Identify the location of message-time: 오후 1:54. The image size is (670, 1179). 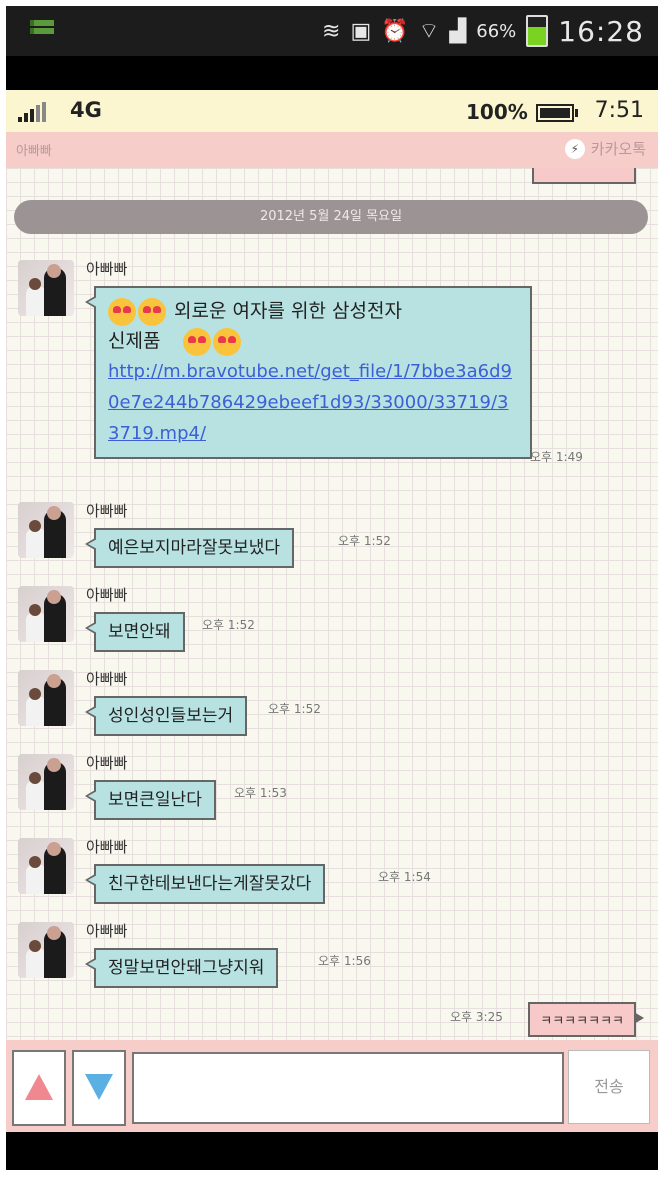
(404, 877).